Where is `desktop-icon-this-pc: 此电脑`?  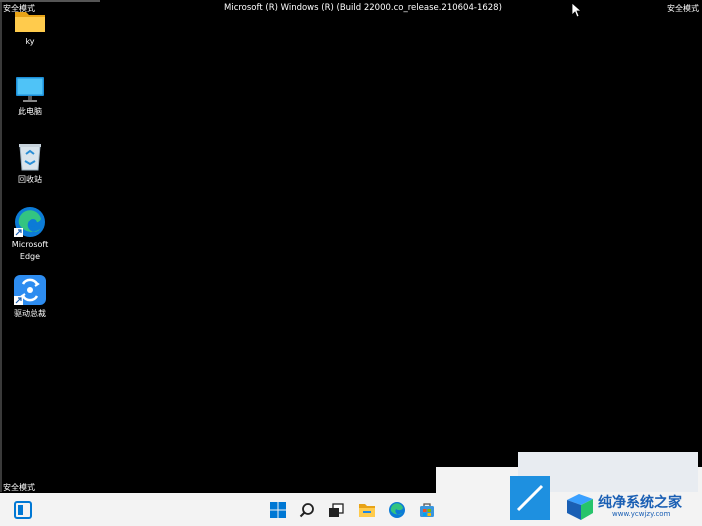 desktop-icon-this-pc: 此电脑 is located at coordinates (30, 96).